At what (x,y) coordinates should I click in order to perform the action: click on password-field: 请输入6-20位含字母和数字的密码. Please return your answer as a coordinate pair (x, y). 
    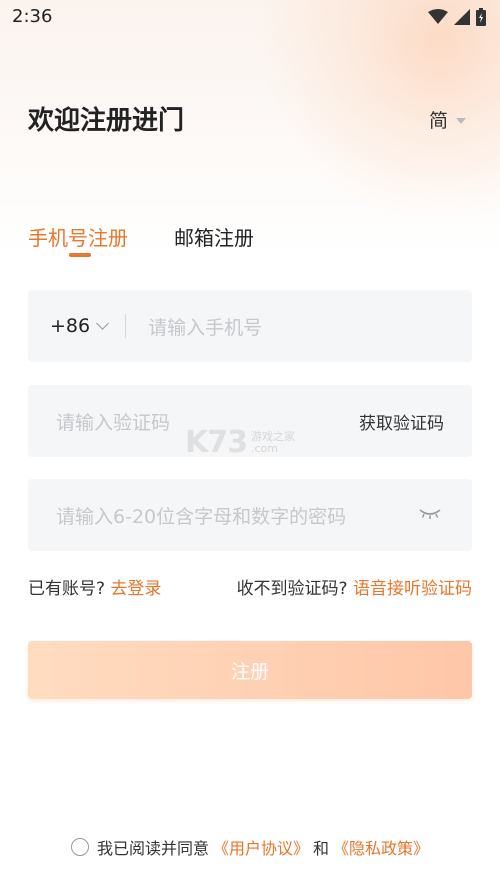
    Looking at the image, I should click on (250, 515).